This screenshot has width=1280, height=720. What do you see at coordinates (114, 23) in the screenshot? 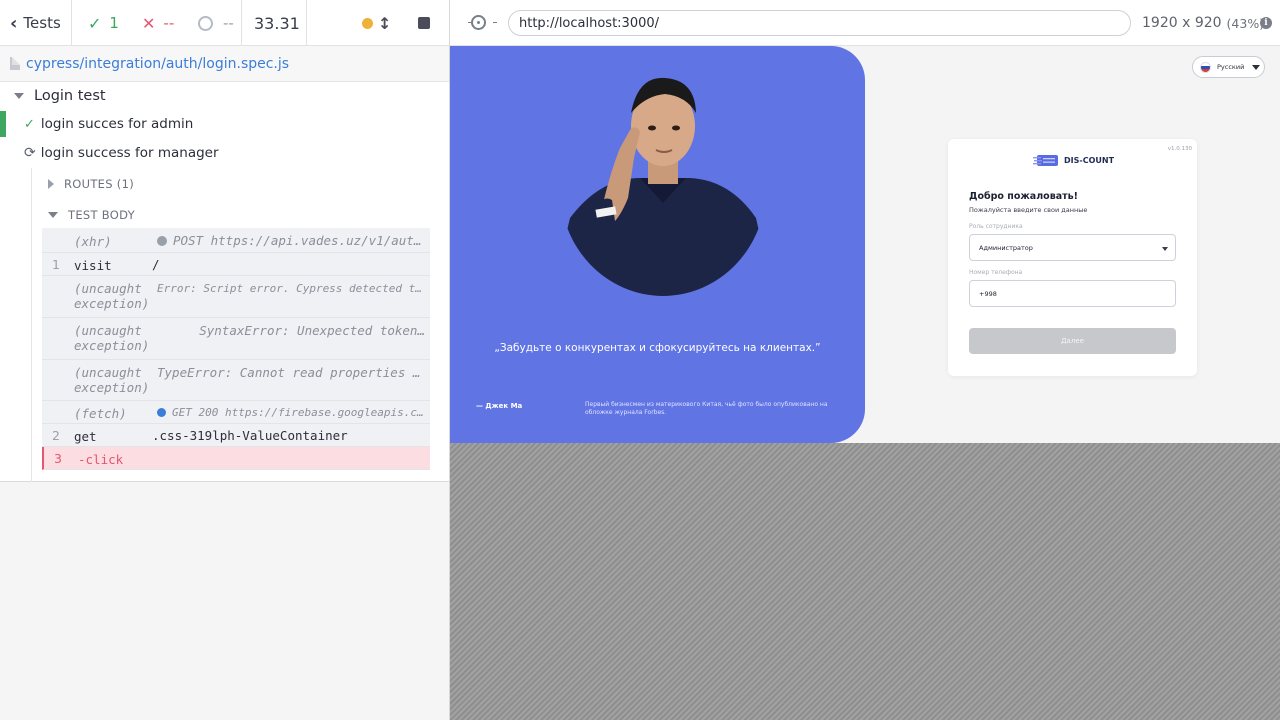
I see `passed-count: 1` at bounding box center [114, 23].